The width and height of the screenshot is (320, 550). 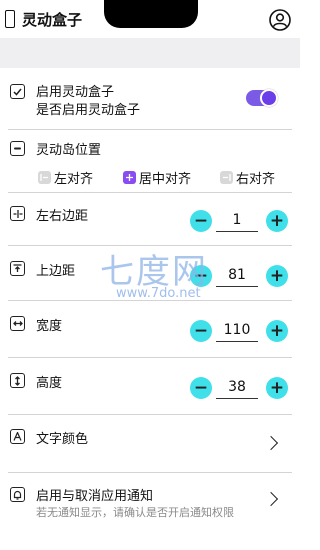 I want to click on margin-lr-value: 1, so click(x=237, y=222).